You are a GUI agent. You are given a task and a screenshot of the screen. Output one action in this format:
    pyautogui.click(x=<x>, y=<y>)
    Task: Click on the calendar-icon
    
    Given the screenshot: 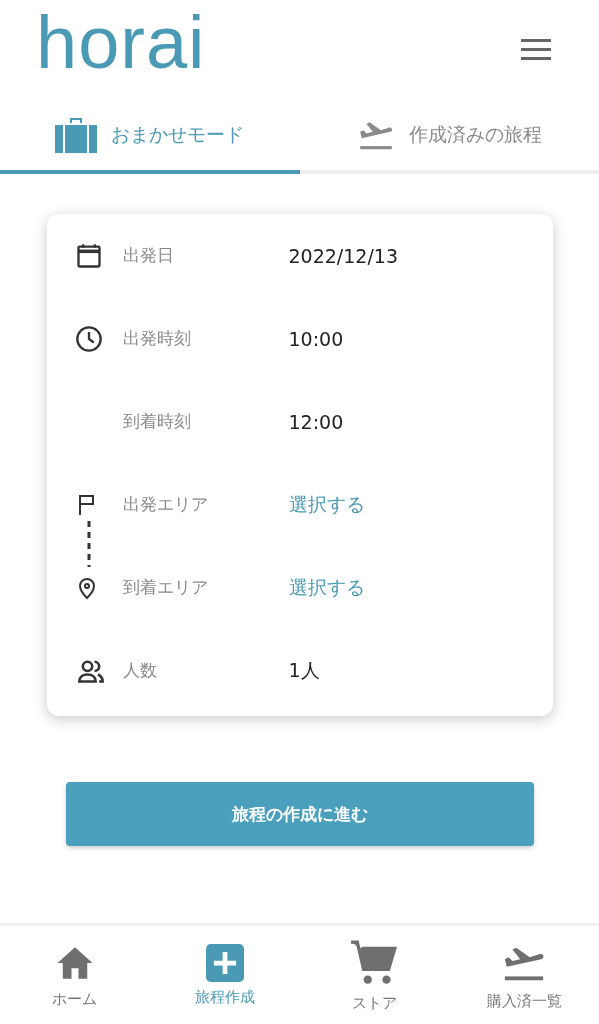 What is the action you would take?
    pyautogui.click(x=88, y=255)
    